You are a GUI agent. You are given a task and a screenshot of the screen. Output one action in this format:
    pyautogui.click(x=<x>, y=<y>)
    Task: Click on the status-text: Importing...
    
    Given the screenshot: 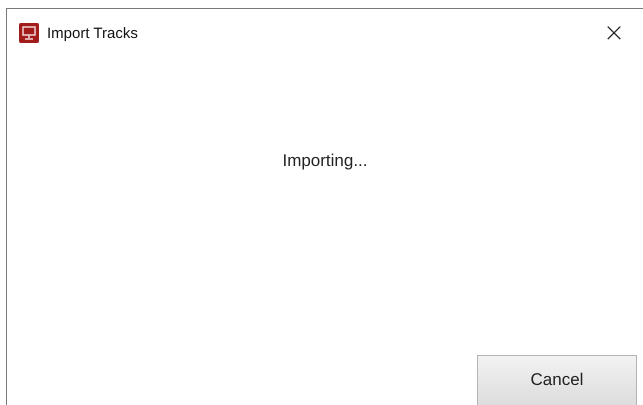 What is the action you would take?
    pyautogui.click(x=325, y=161)
    